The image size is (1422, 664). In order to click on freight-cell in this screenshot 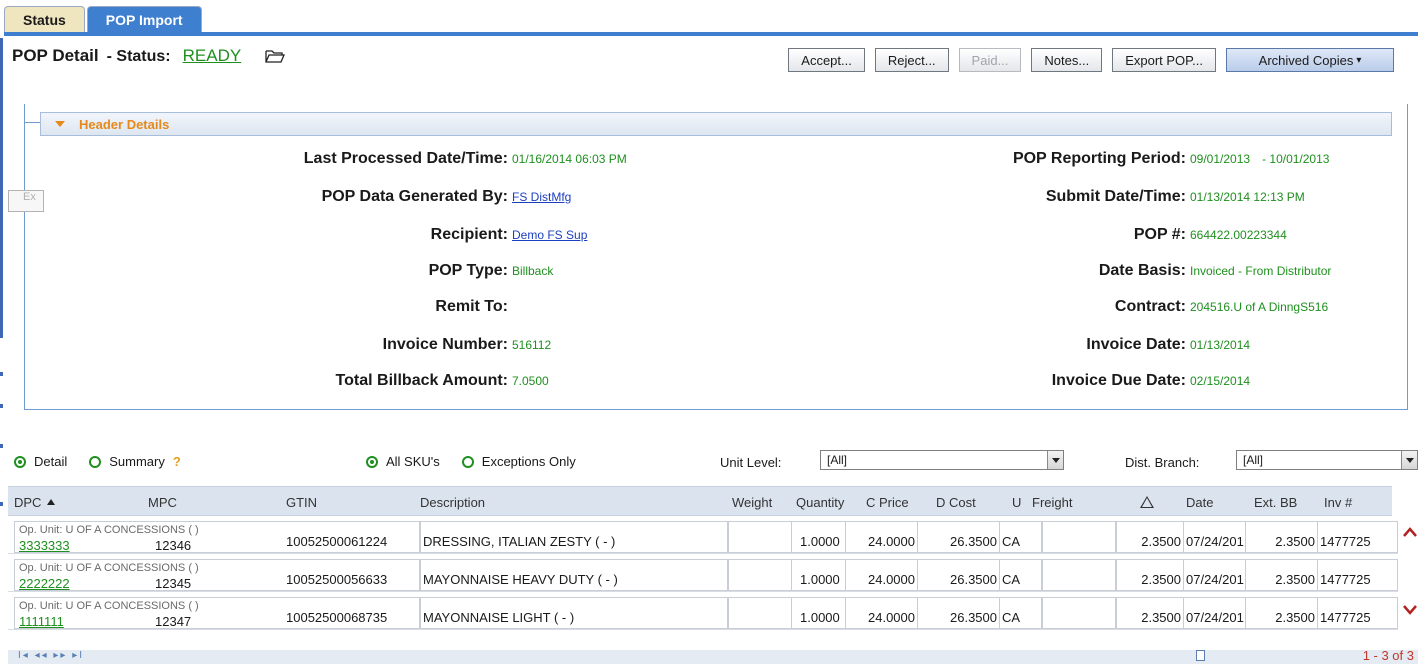, I will do `click(1079, 575)`.